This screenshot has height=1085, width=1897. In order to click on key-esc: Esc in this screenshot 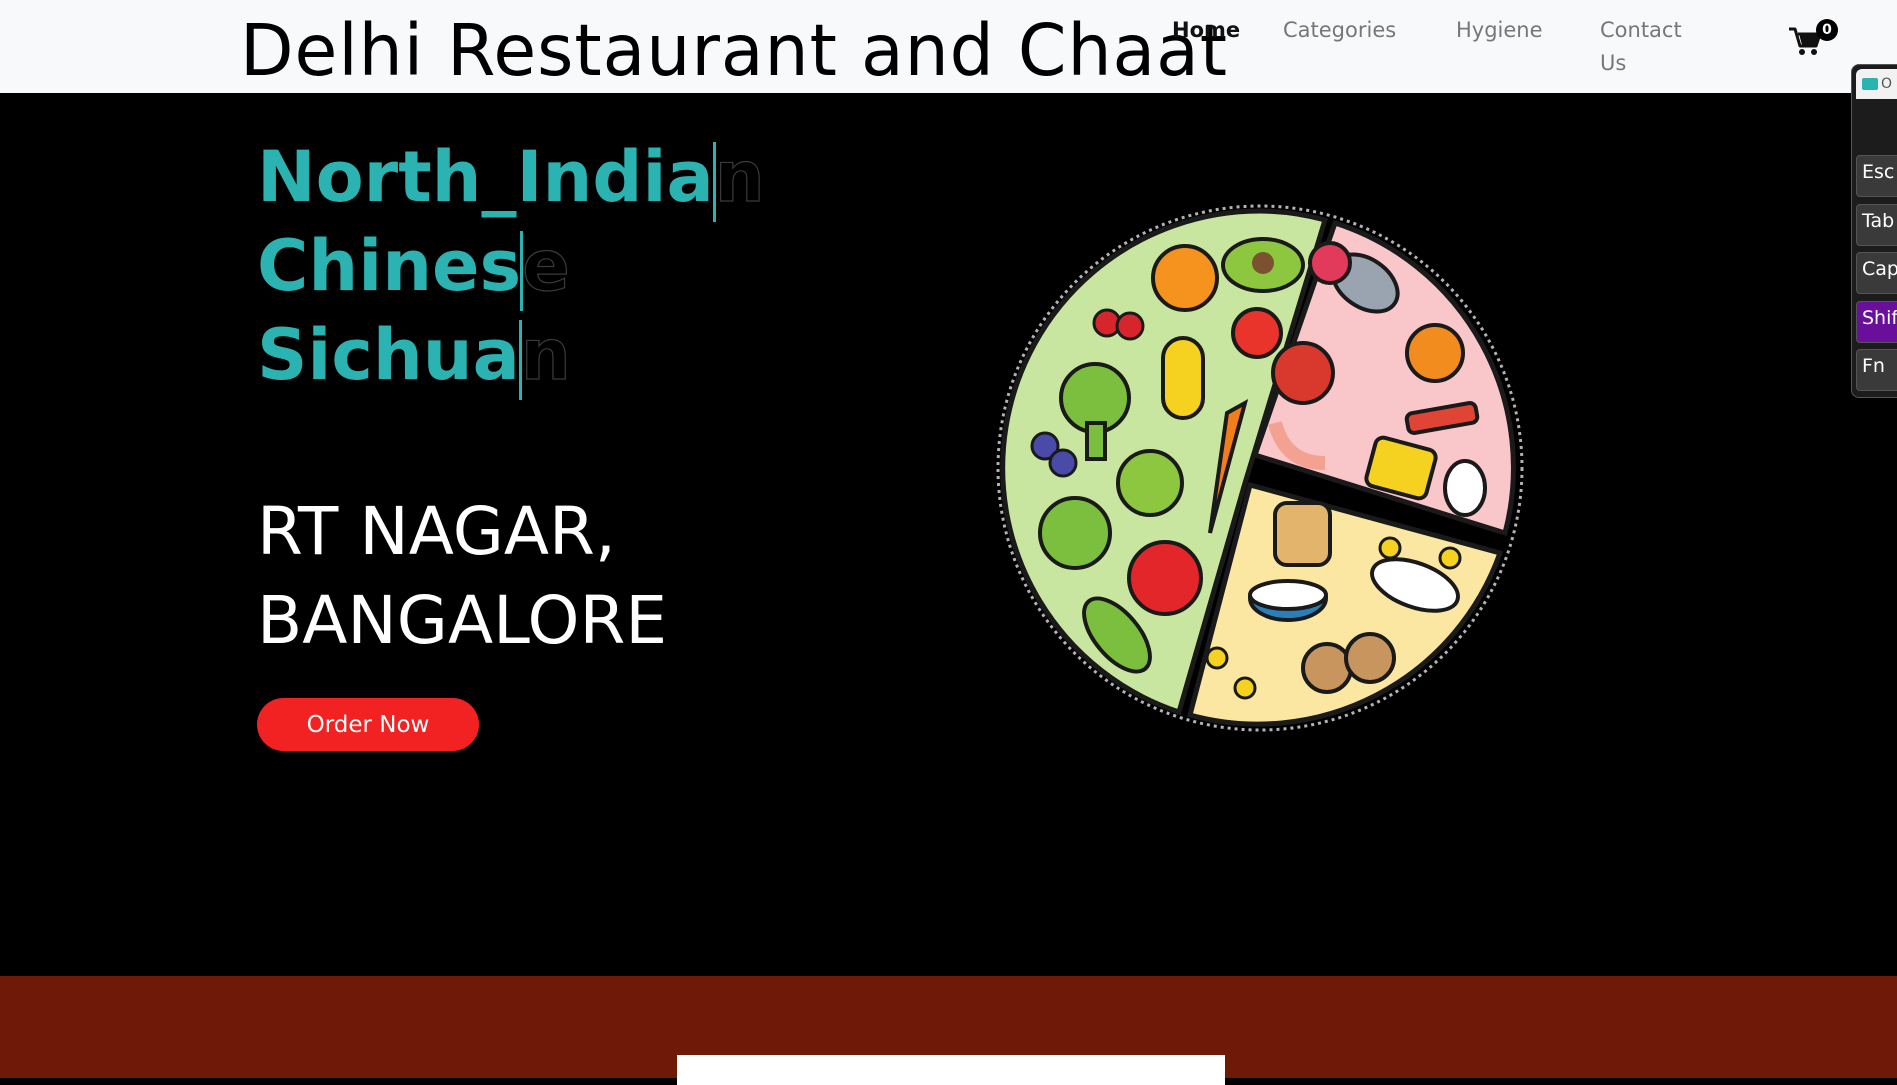, I will do `click(1876, 176)`.